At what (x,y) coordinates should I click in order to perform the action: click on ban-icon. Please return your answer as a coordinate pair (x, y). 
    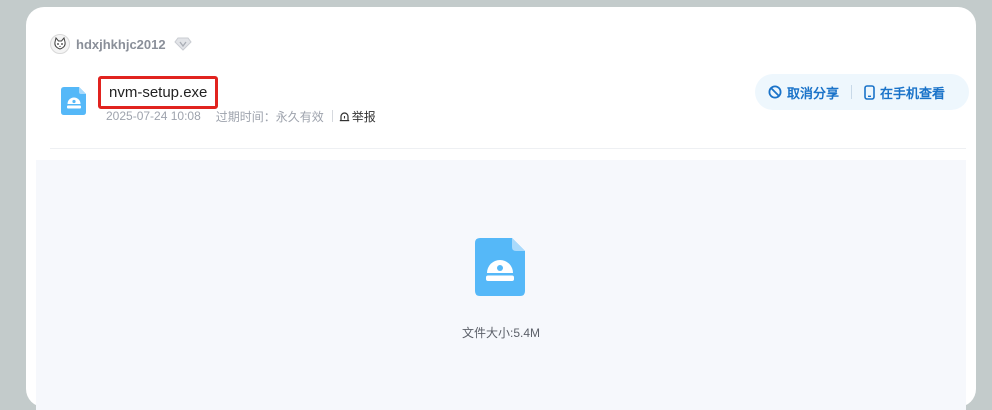
    Looking at the image, I should click on (775, 92).